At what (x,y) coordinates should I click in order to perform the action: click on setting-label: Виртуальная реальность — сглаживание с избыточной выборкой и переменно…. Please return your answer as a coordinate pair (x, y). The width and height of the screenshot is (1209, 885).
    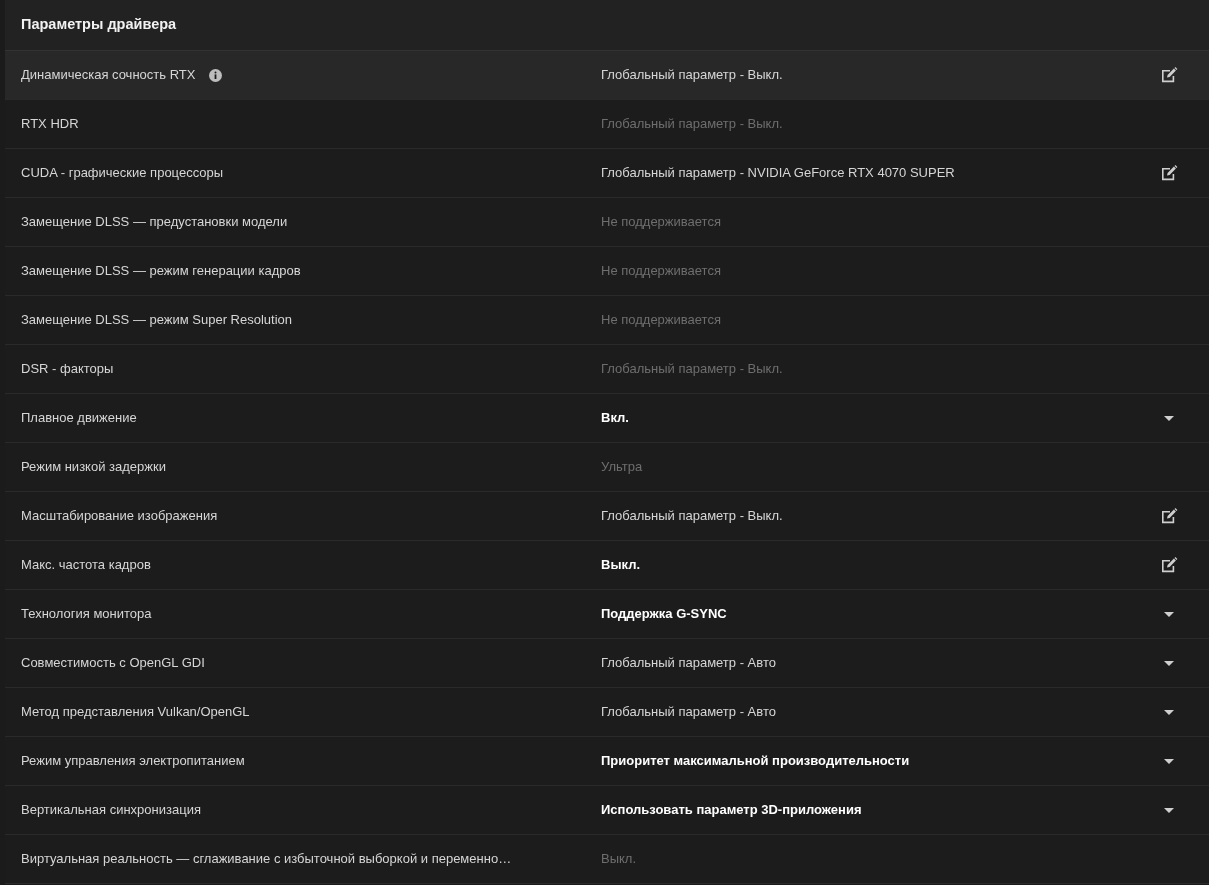
    Looking at the image, I should click on (266, 859).